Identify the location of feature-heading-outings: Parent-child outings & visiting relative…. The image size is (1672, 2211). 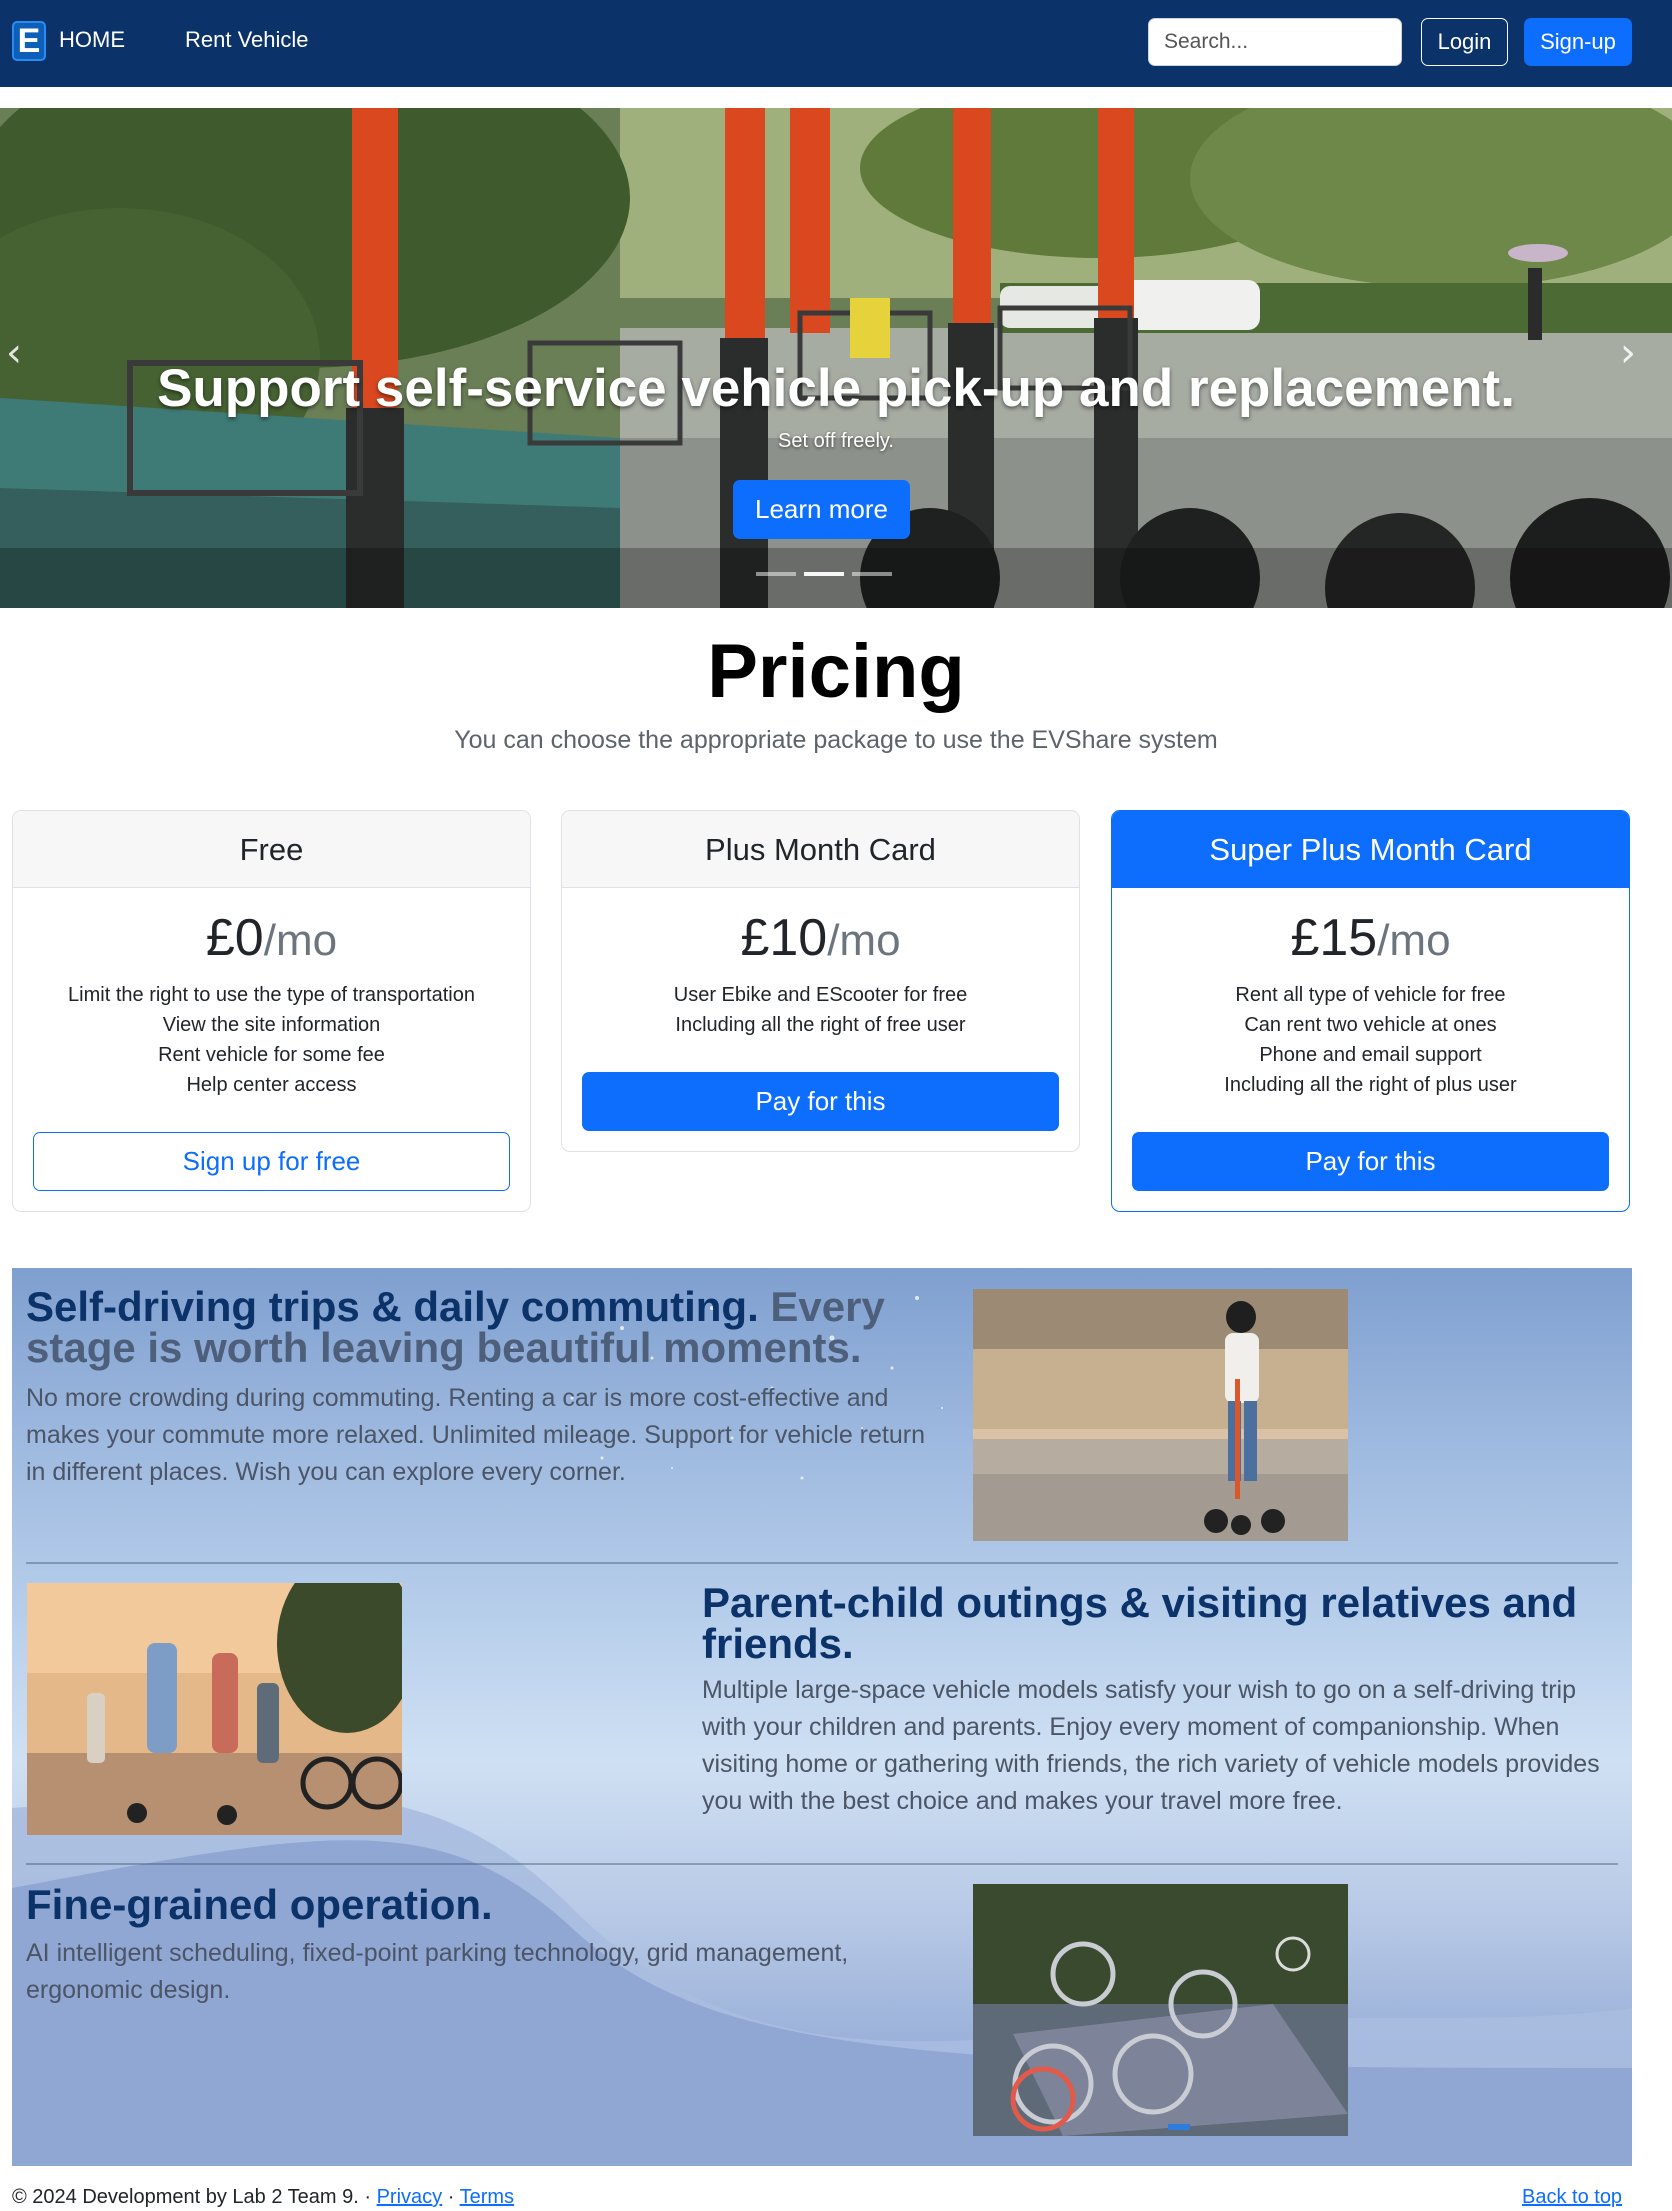
(1140, 1623).